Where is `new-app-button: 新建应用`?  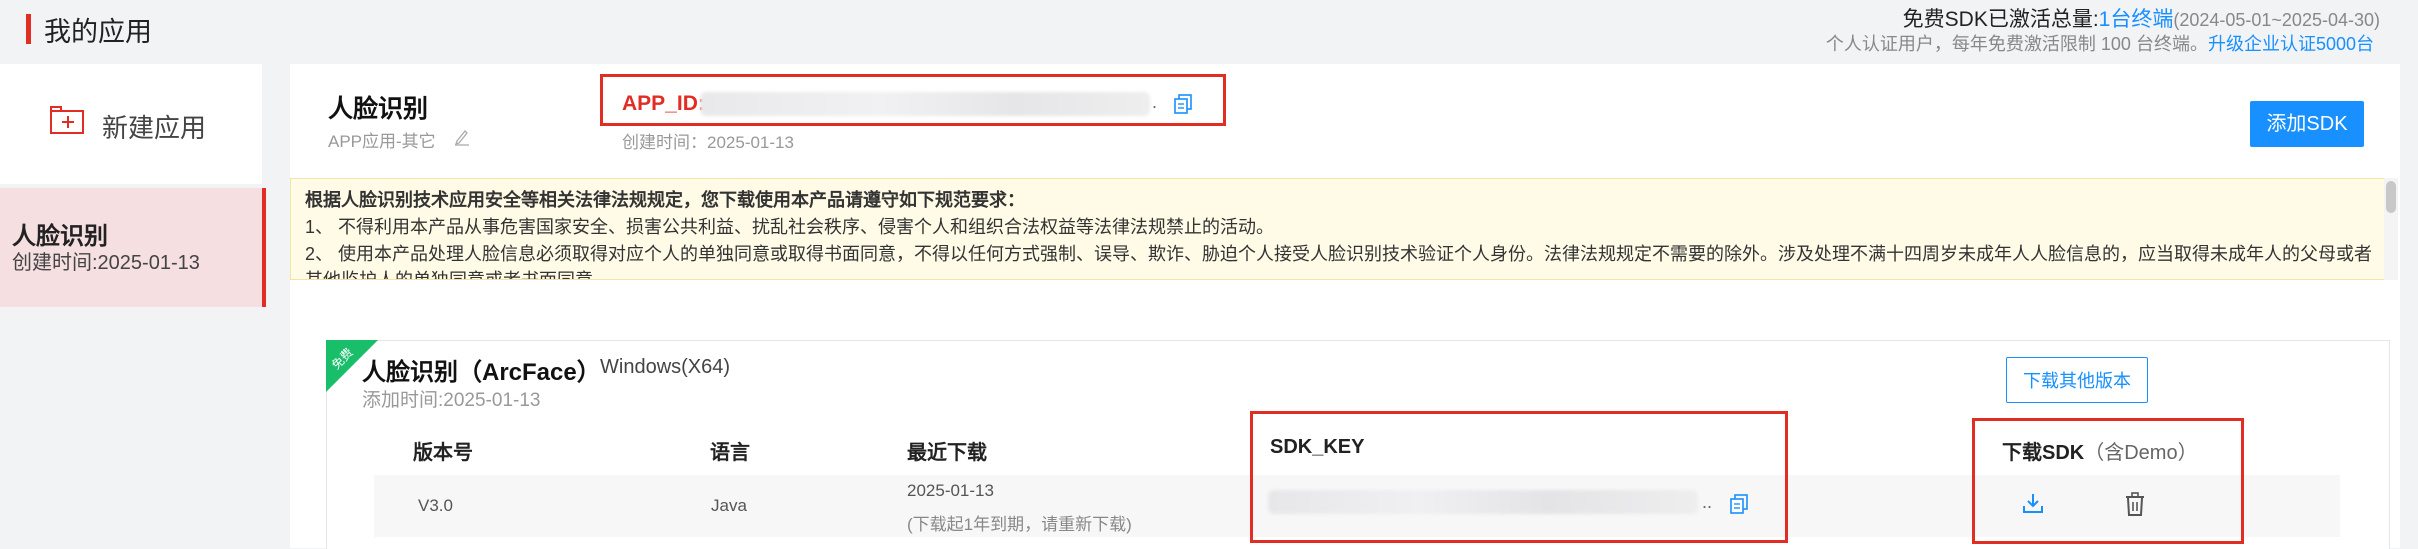
new-app-button: 新建应用 is located at coordinates (131, 124).